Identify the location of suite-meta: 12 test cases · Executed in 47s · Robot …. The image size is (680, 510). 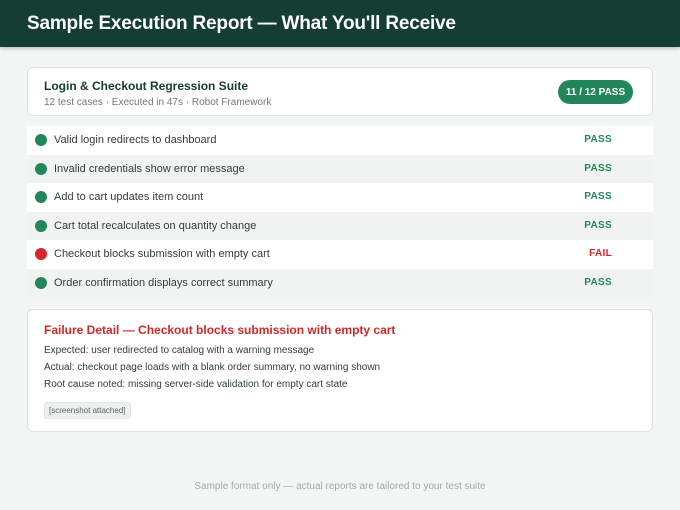
(158, 102).